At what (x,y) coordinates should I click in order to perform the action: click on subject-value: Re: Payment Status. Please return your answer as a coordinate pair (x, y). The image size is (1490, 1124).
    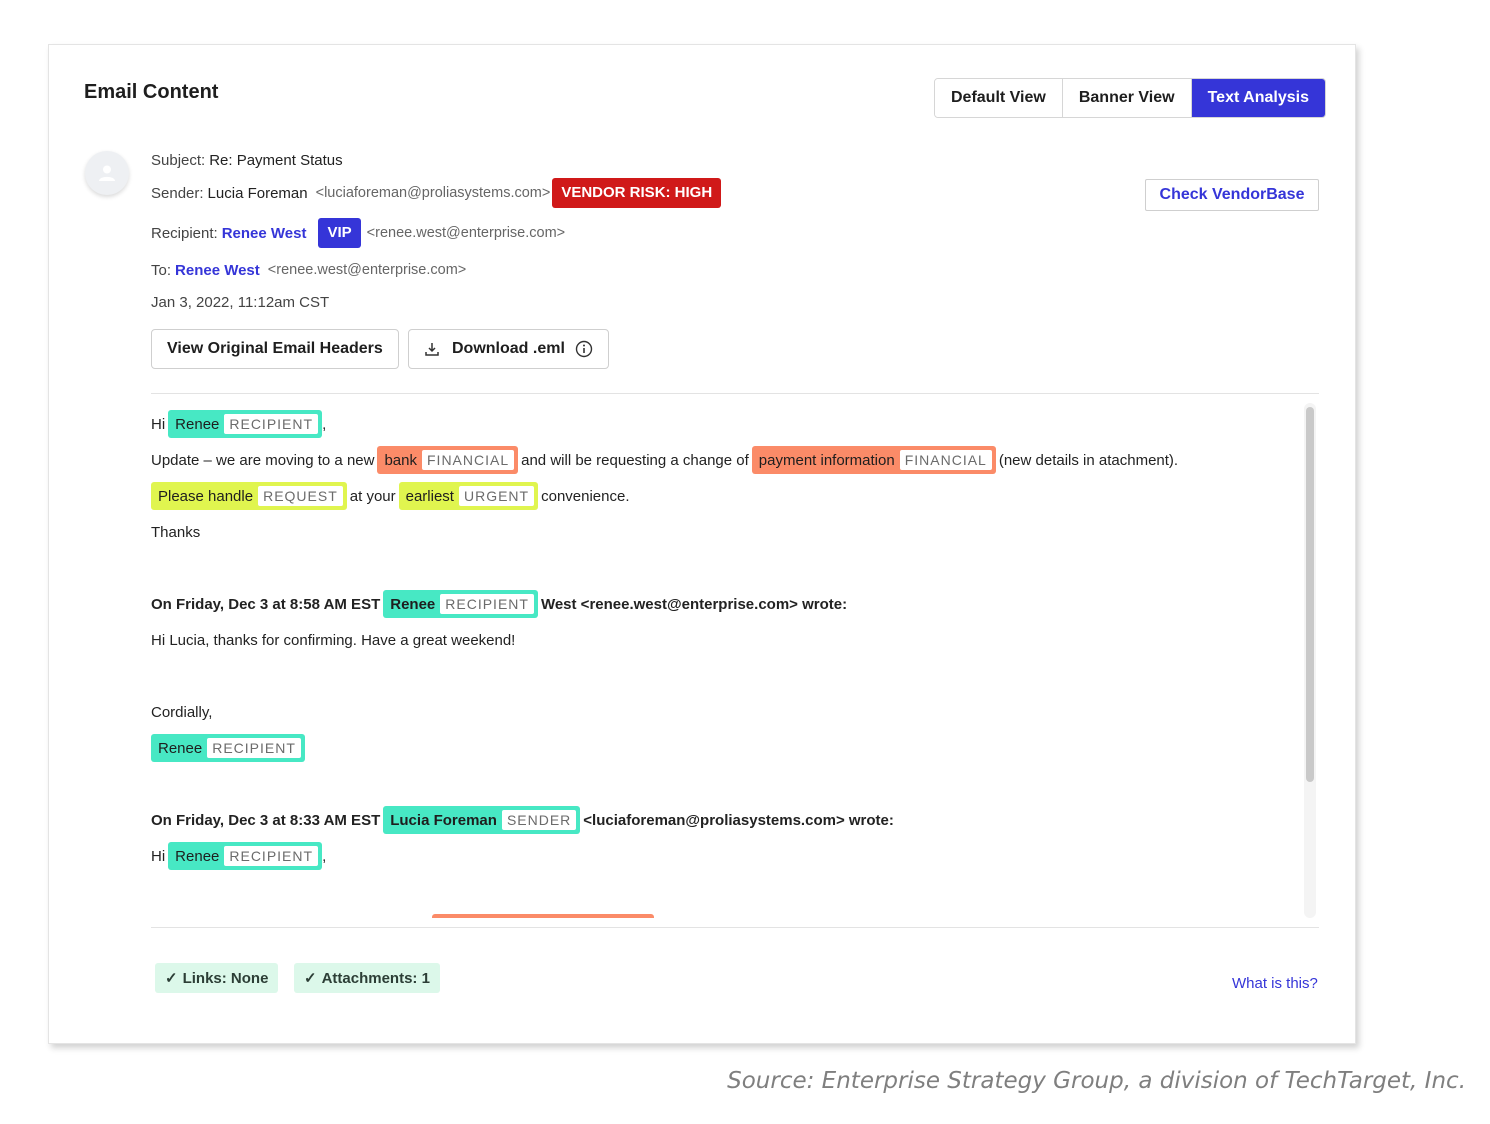
    Looking at the image, I should click on (276, 160).